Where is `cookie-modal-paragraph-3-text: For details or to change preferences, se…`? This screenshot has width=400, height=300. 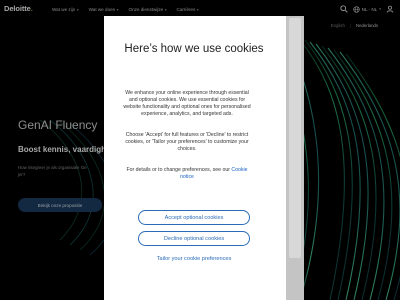
cookie-modal-paragraph-3-text: For details or to change preferences, se… is located at coordinates (179, 170).